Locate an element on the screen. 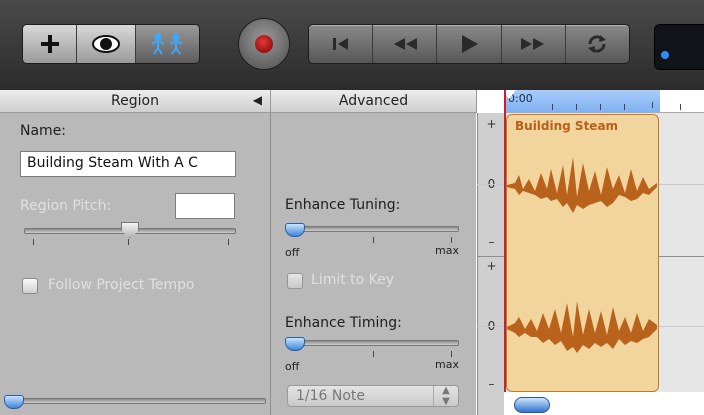 The height and width of the screenshot is (415, 704). advanced-header-label: Advanced is located at coordinates (373, 101).